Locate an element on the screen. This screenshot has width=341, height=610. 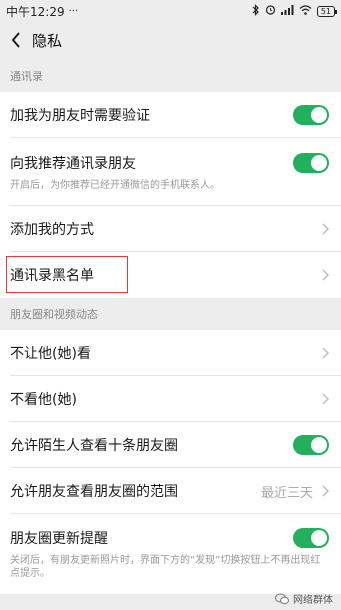
back-arrow-icon is located at coordinates (16, 40).